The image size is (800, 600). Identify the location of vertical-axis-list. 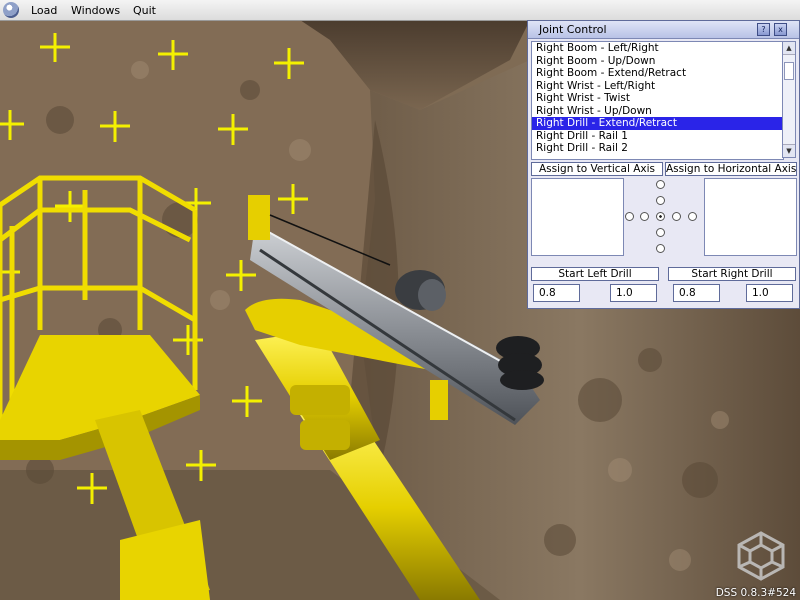
(577, 217).